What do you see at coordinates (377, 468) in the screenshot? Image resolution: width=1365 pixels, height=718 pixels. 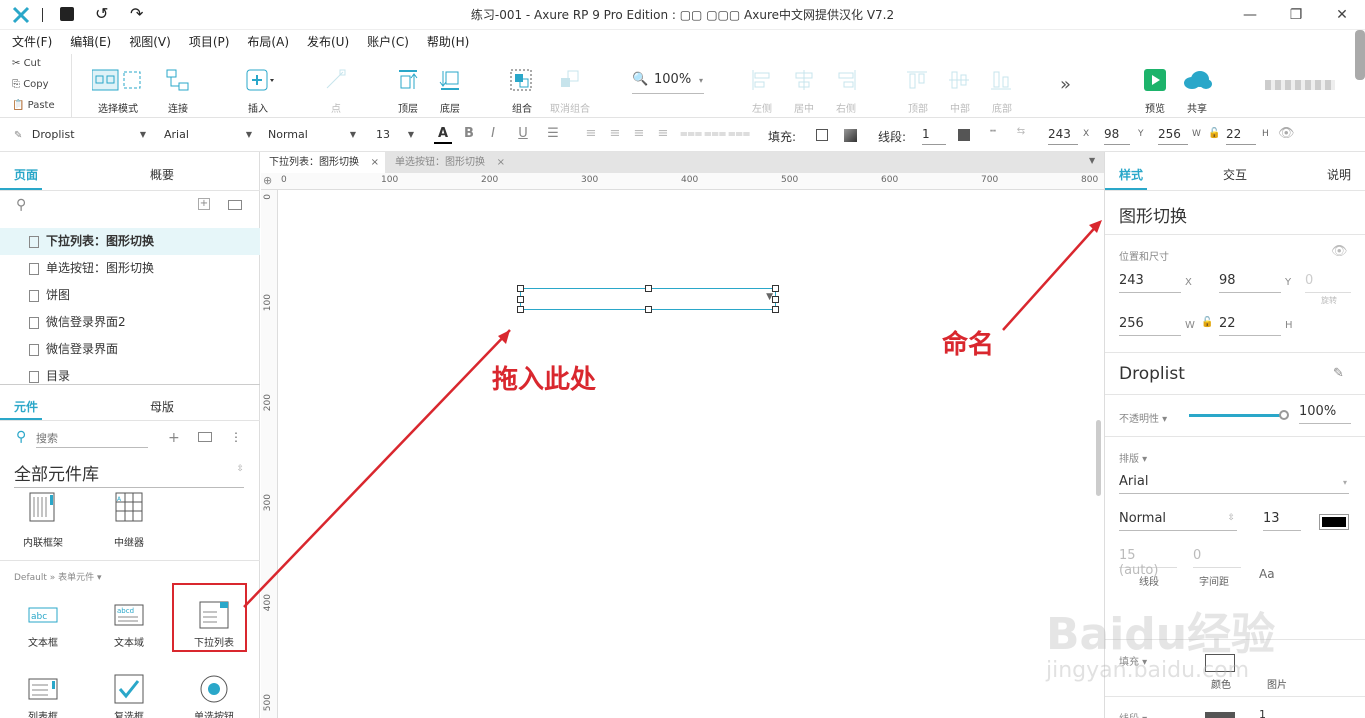 I see `drag-arrow` at bounding box center [377, 468].